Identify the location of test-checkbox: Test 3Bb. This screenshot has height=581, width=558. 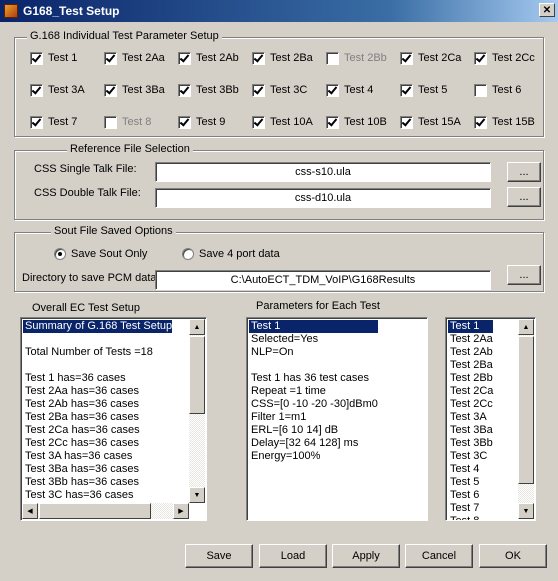
(208, 90).